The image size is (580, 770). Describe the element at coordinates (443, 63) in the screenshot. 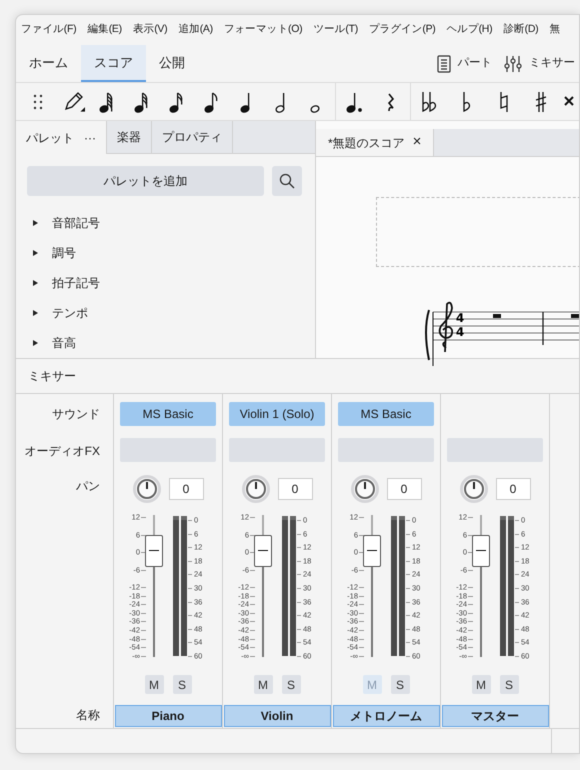

I see `document-icon` at that location.